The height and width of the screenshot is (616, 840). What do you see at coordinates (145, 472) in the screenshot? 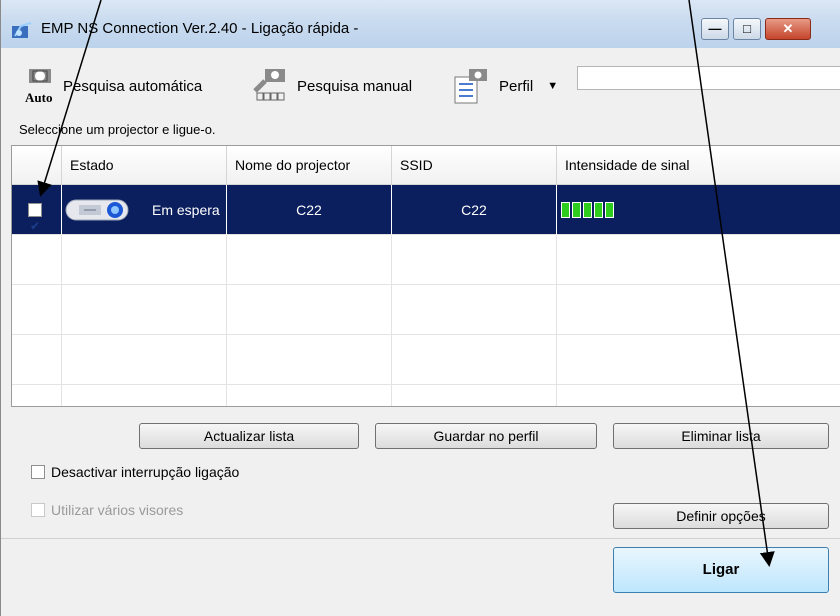
I see `disable-interrupt-label: Desactivar interrupção ligação` at bounding box center [145, 472].